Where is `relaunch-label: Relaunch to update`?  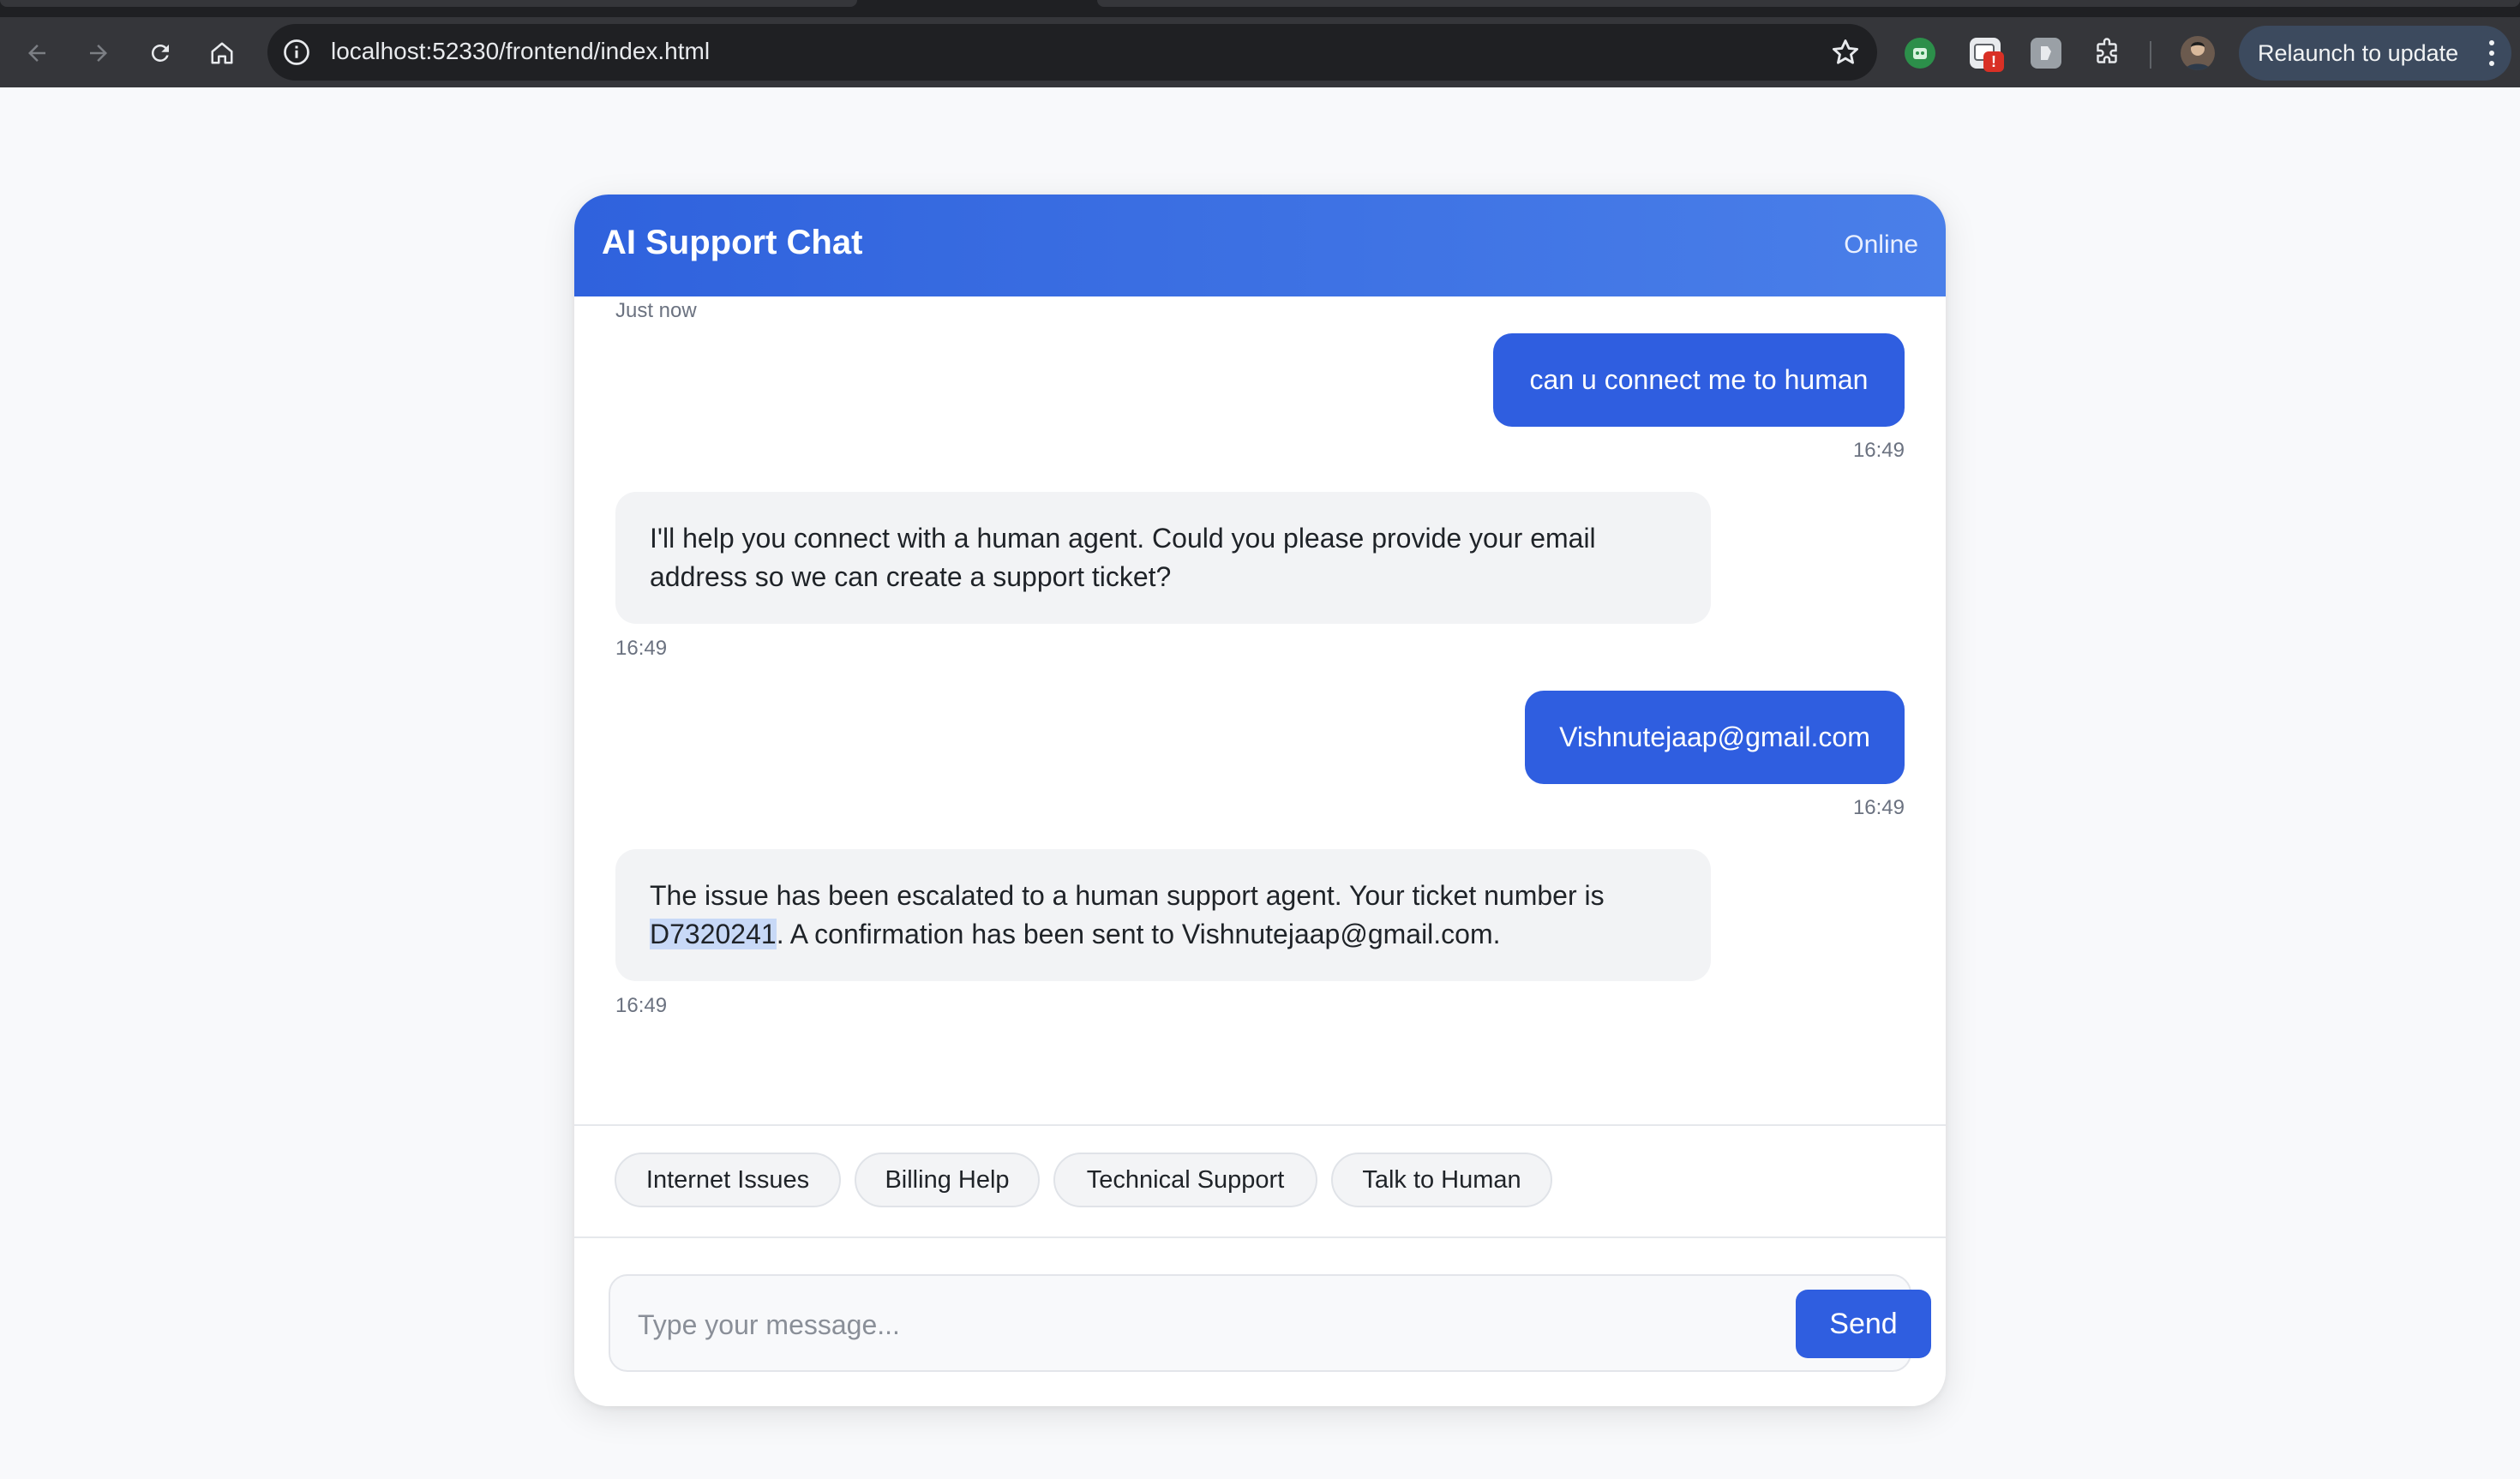
relaunch-label: Relaunch to update is located at coordinates (2358, 52).